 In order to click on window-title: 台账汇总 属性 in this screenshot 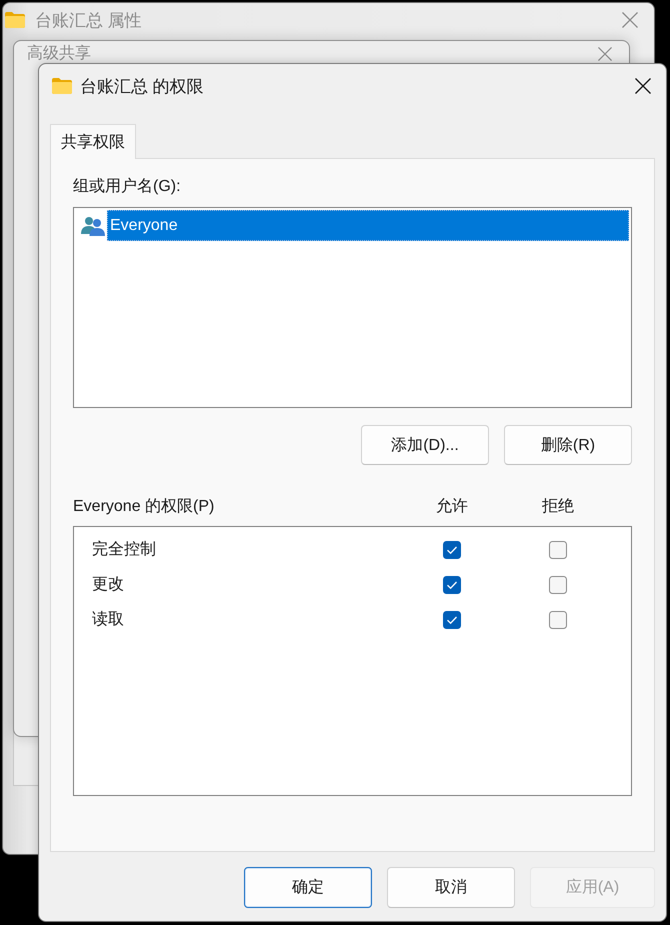, I will do `click(88, 21)`.